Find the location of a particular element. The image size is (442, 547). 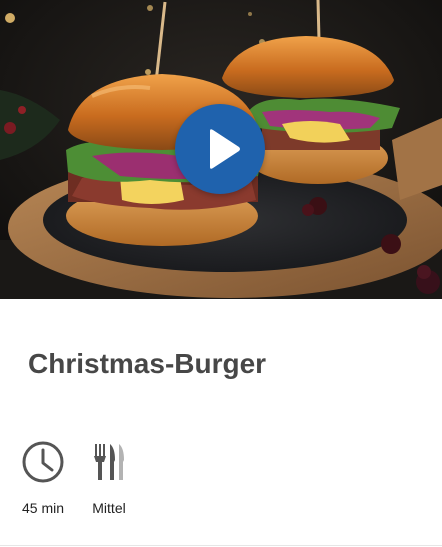

prep-time-label: 45 min is located at coordinates (43, 508).